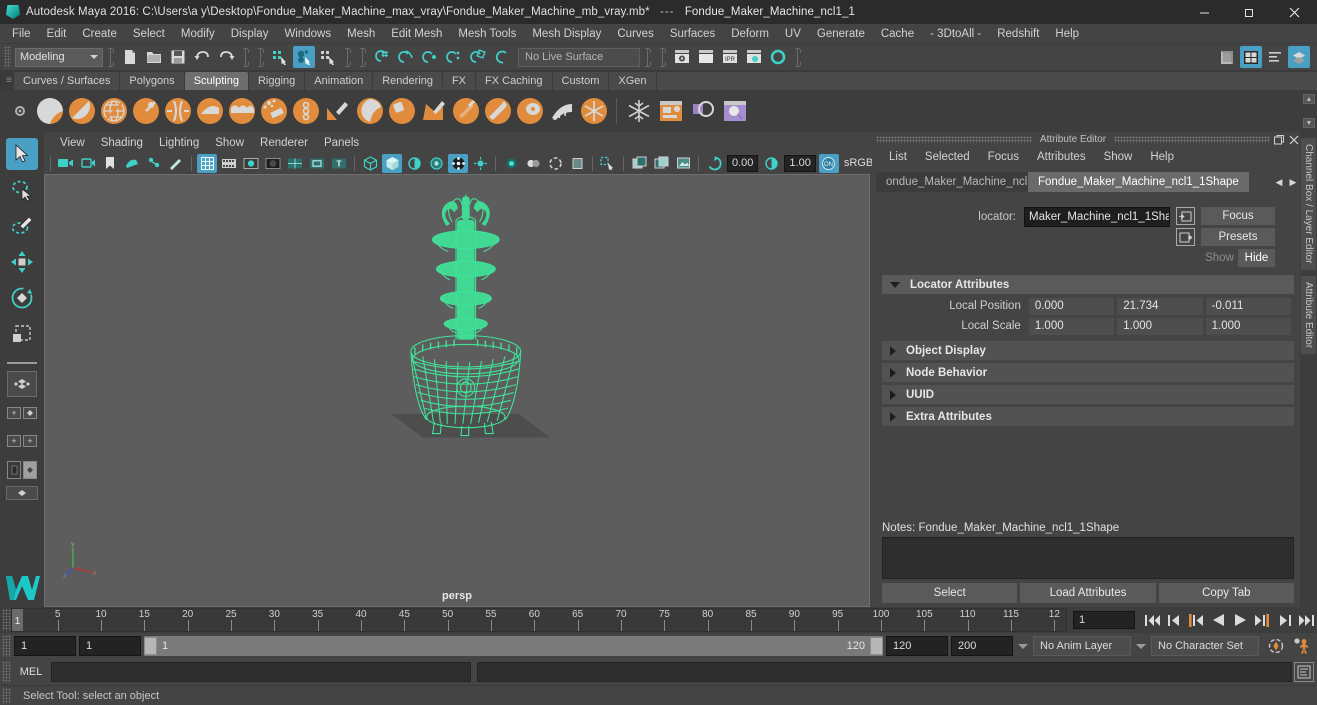 This screenshot has height=705, width=1317. What do you see at coordinates (57, 34) in the screenshot?
I see `menu-edit: Edit` at bounding box center [57, 34].